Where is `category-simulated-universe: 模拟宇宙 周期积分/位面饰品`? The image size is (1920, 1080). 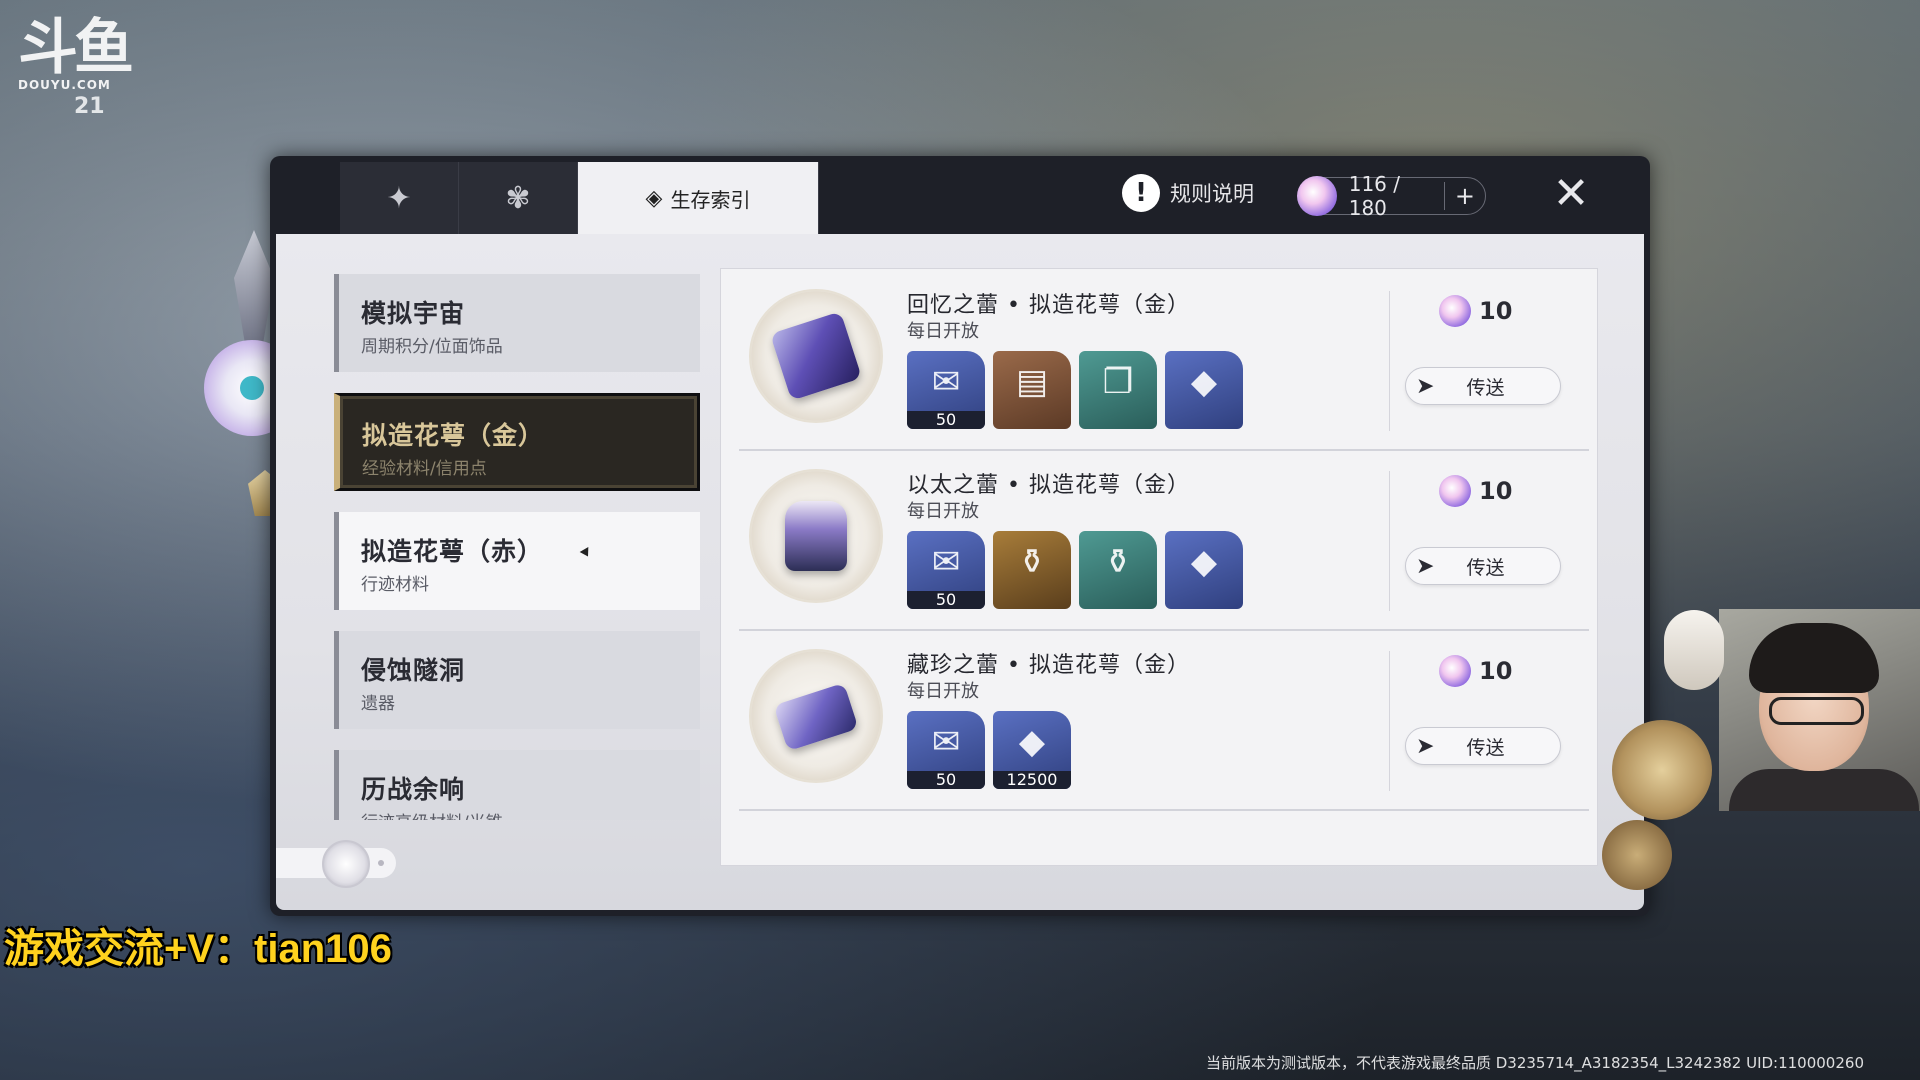 category-simulated-universe: 模拟宇宙 周期积分/位面饰品 is located at coordinates (517, 323).